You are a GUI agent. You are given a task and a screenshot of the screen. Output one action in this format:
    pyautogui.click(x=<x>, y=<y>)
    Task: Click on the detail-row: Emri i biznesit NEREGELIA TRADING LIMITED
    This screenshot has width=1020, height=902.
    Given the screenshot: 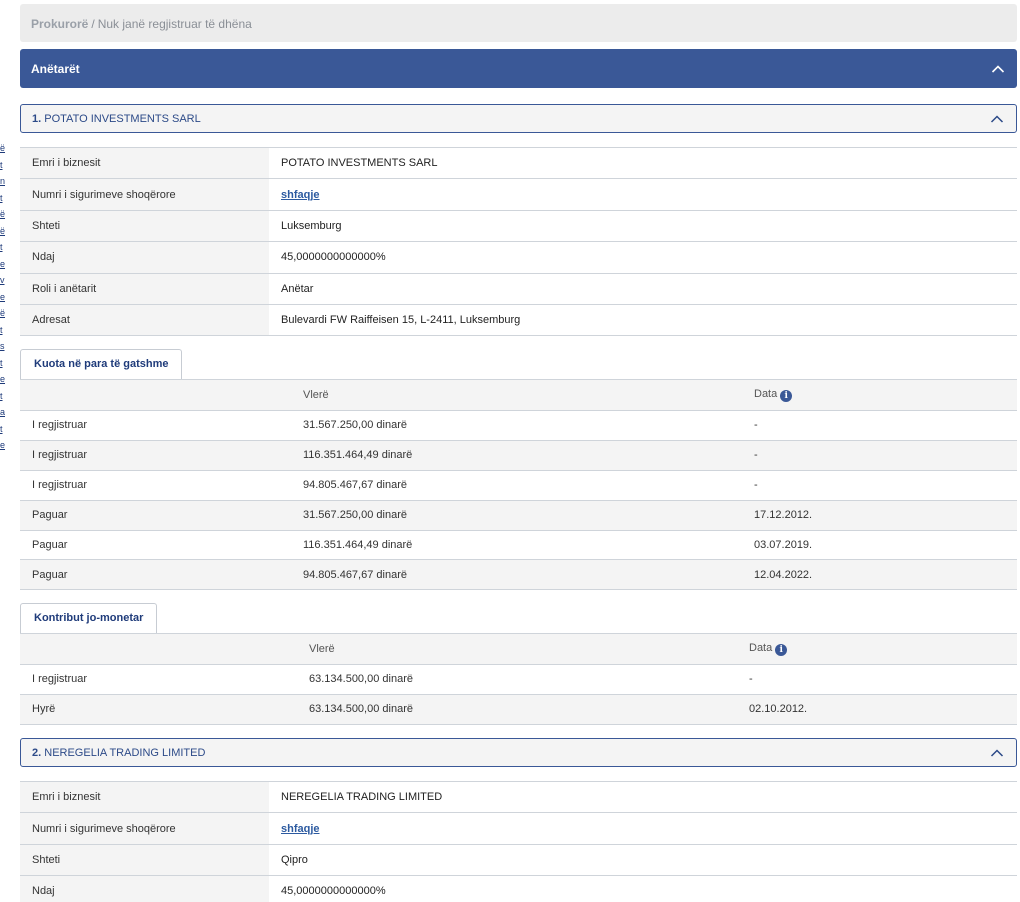 What is the action you would take?
    pyautogui.click(x=518, y=796)
    